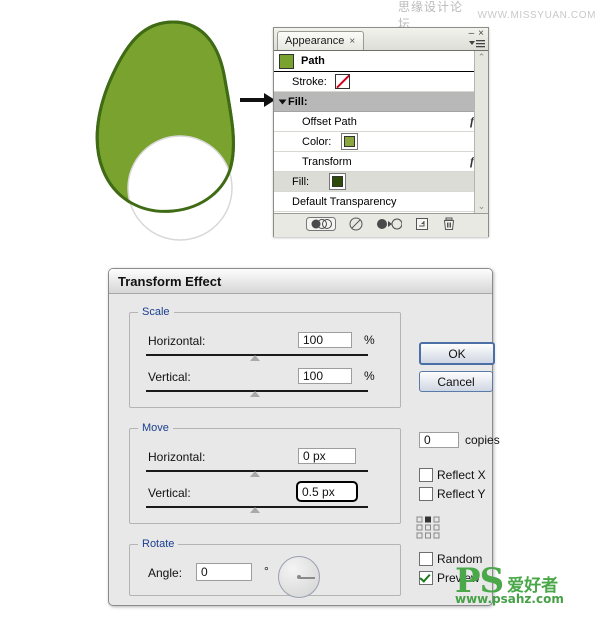 The width and height of the screenshot is (600, 620). What do you see at coordinates (300, 281) in the screenshot?
I see `dialog-title: Transform Effect` at bounding box center [300, 281].